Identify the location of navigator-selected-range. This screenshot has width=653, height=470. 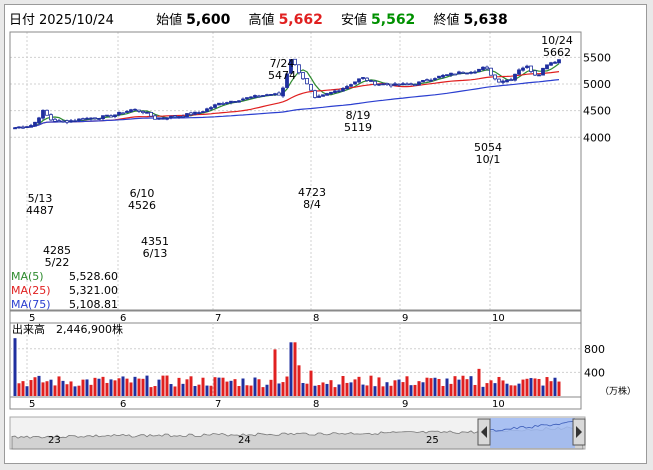
(532, 433).